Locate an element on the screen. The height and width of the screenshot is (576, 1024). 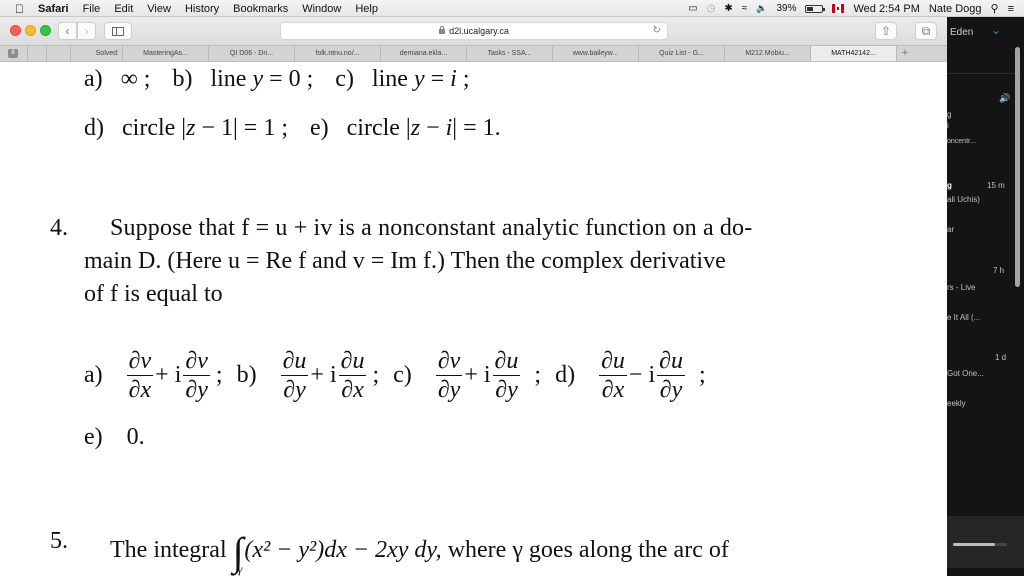
forward-button: › is located at coordinates (86, 31).